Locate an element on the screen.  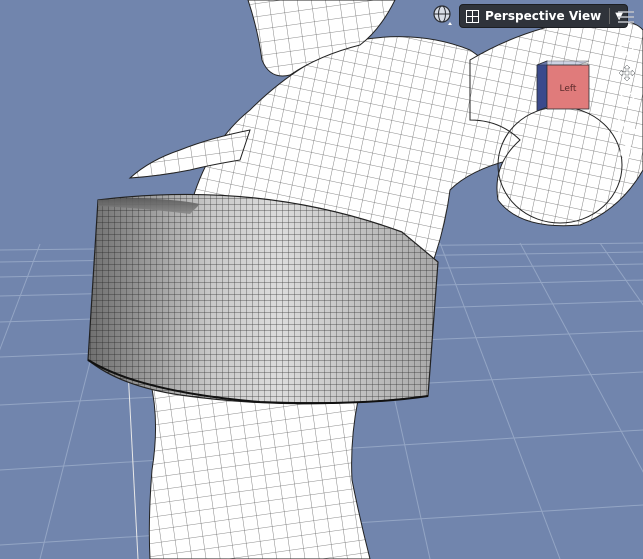
options-menu-button is located at coordinates (626, 18).